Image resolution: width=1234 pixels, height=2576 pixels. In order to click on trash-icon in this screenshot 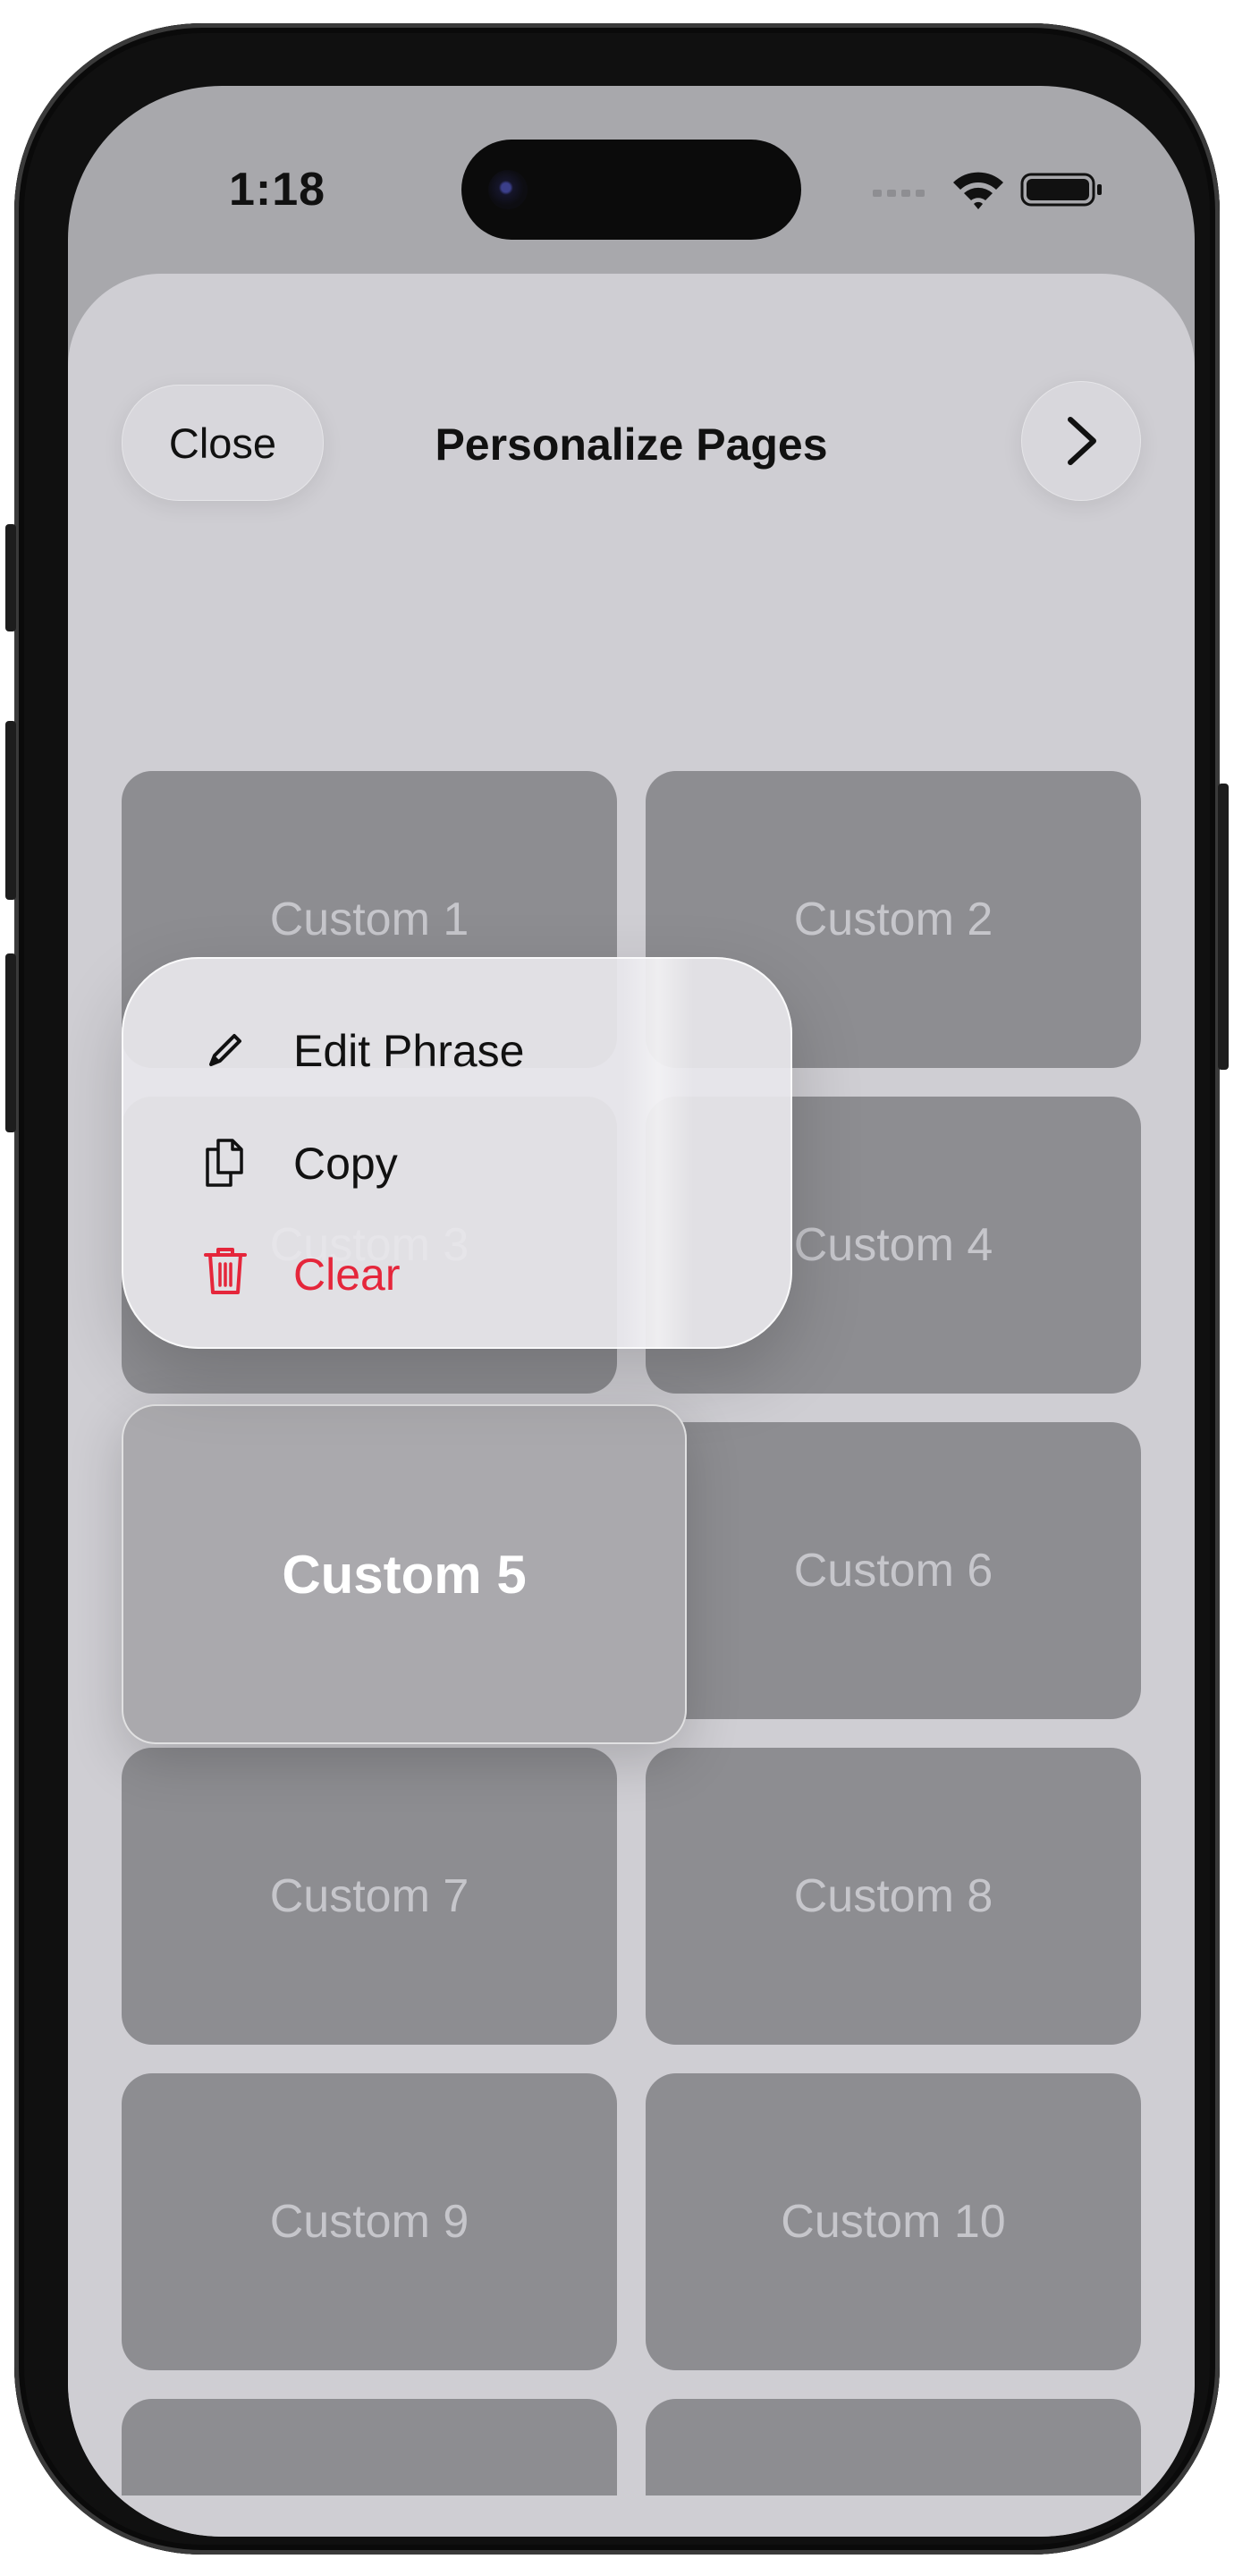, I will do `click(225, 1271)`.